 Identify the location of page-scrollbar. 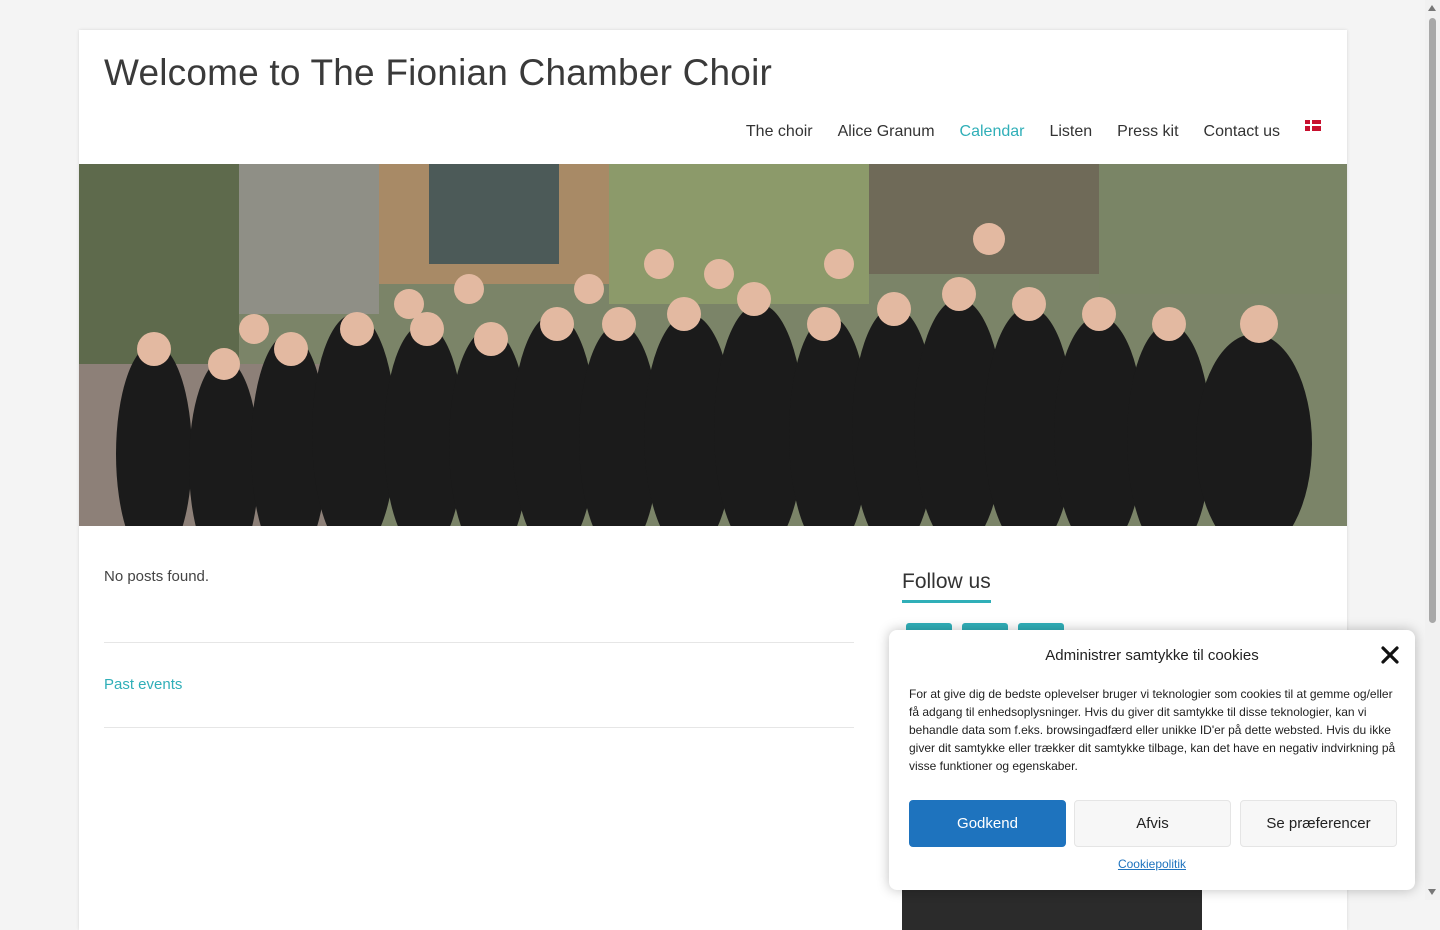
(1432, 450).